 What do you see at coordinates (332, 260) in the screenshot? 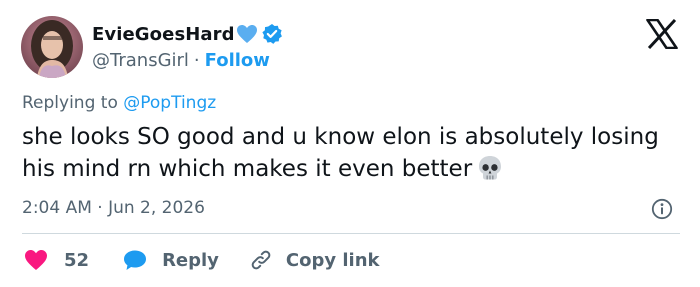
I see `copy-link-label: Copy link` at bounding box center [332, 260].